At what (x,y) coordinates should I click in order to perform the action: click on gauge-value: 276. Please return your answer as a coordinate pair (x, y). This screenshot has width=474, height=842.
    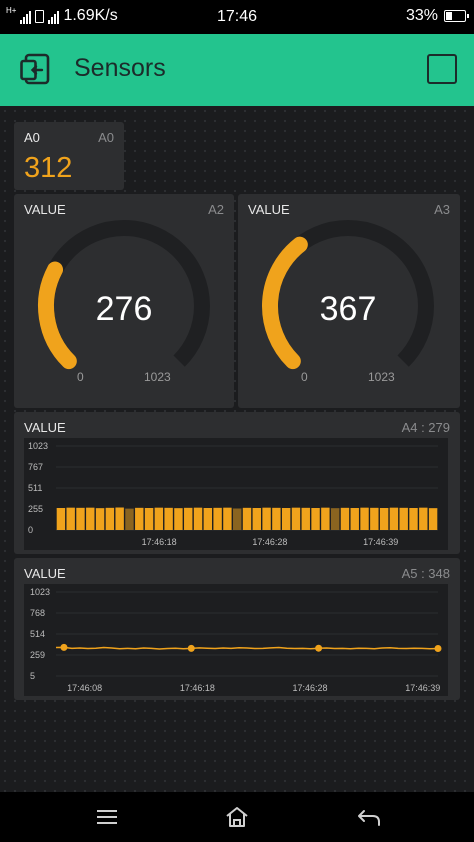
    Looking at the image, I should click on (124, 309).